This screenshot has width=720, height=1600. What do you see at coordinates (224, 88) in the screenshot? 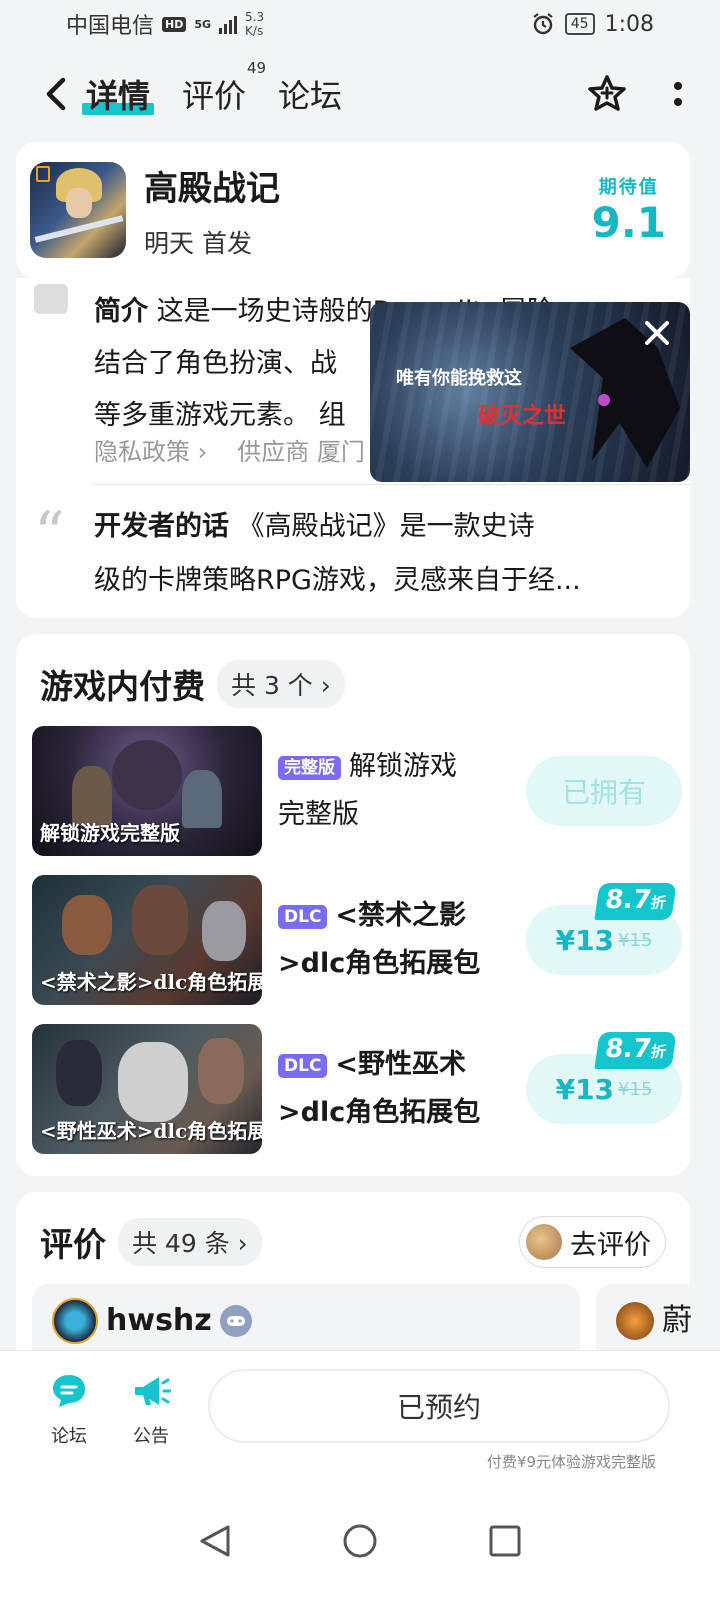
I see `tab-reviews: 评价 49` at bounding box center [224, 88].